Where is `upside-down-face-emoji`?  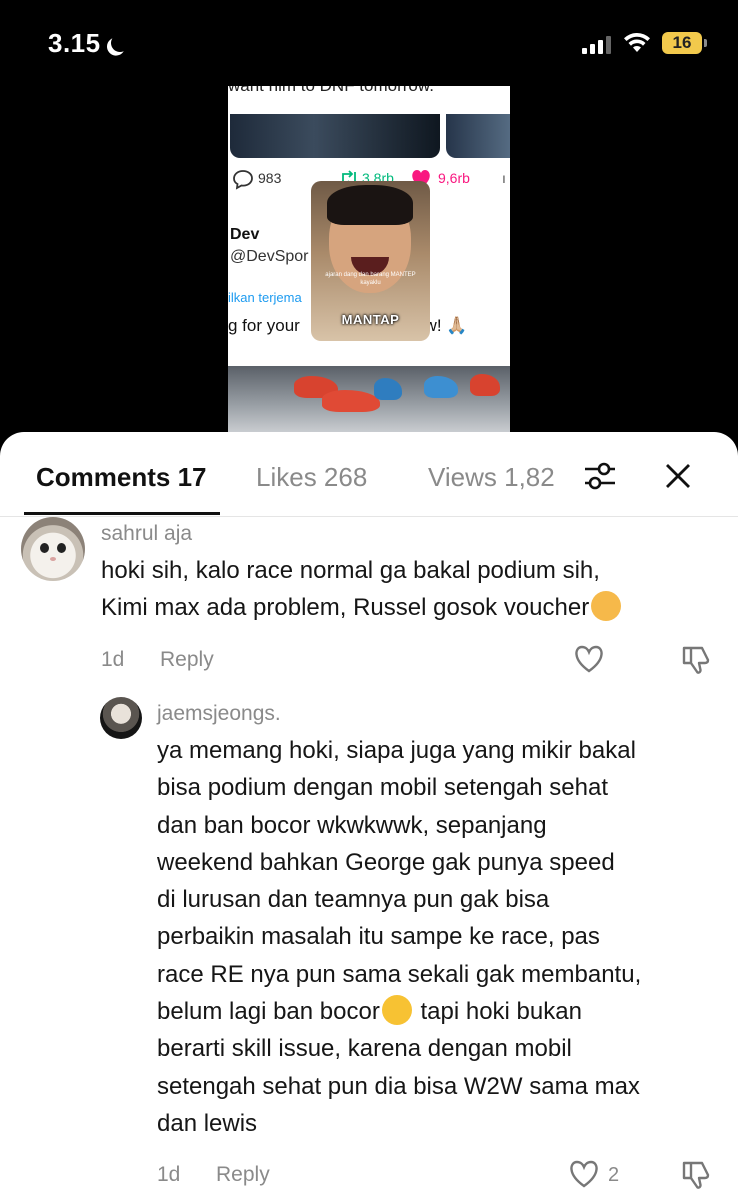
upside-down-face-emoji is located at coordinates (396, 1010).